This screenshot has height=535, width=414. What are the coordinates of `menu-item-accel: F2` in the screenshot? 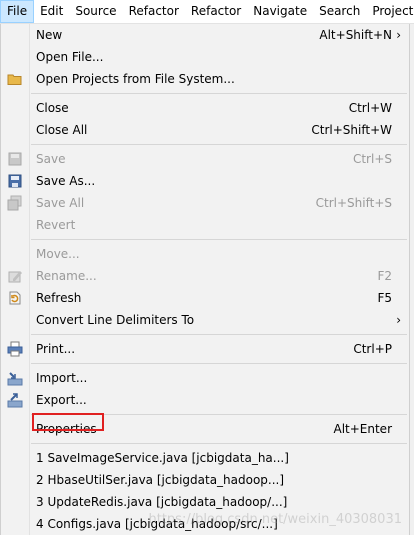 It's located at (384, 276).